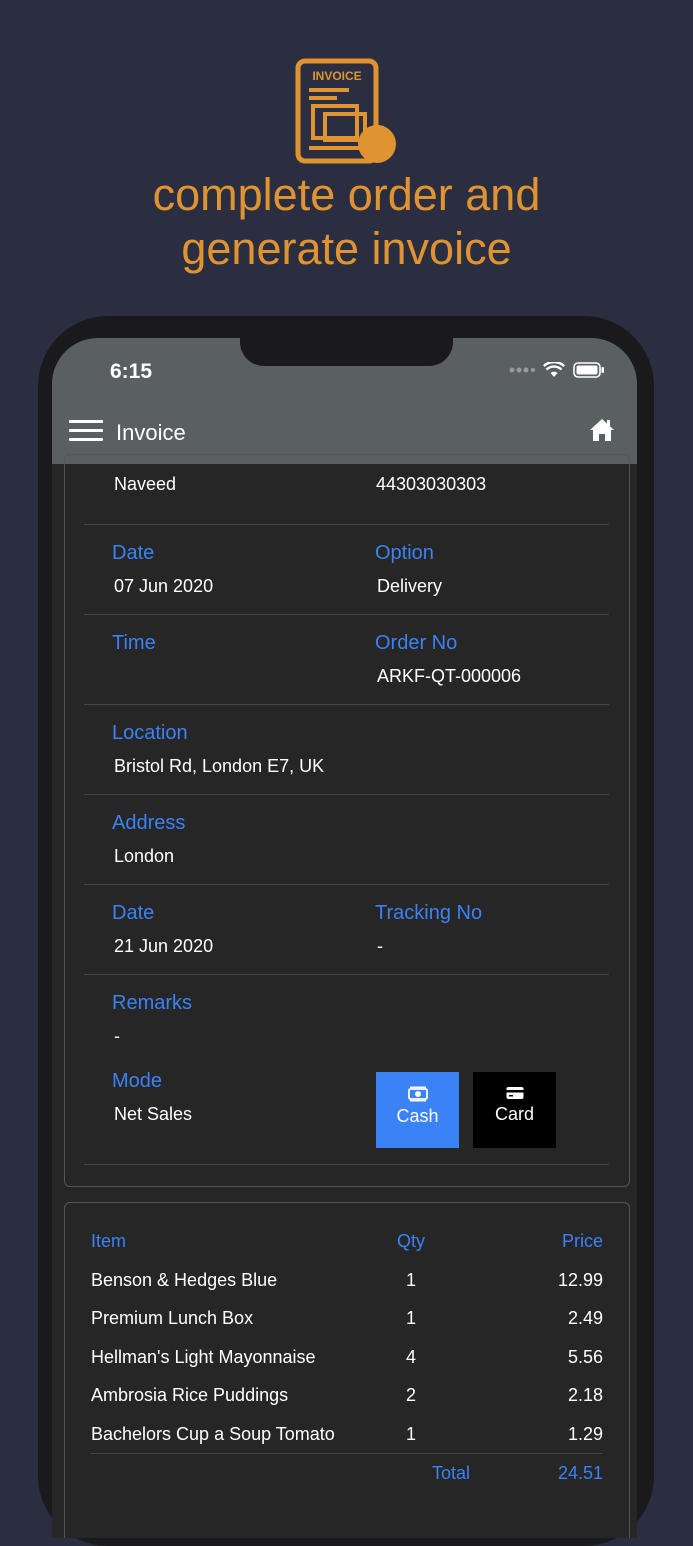 Image resolution: width=693 pixels, height=1546 pixels. I want to click on item-price: 2.18, so click(585, 1395).